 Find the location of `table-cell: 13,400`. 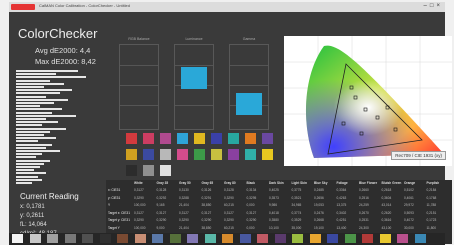

table-cell: 13,400 is located at coordinates (341, 227).